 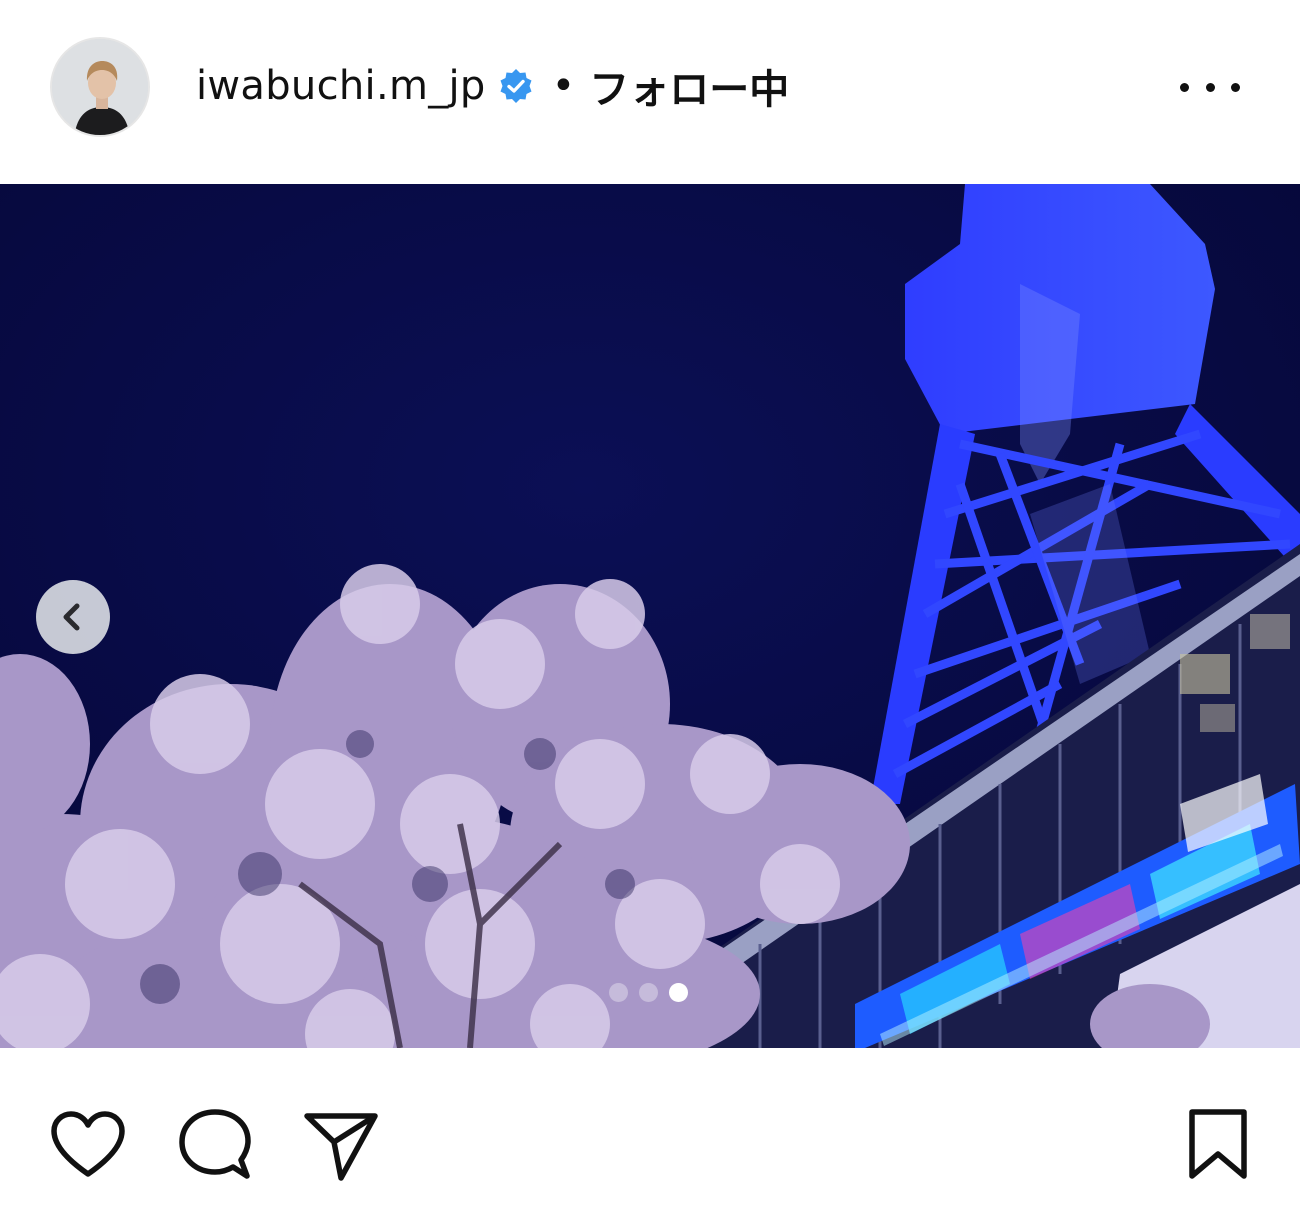 I want to click on username: iwabuchi.m_jp, so click(x=341, y=86).